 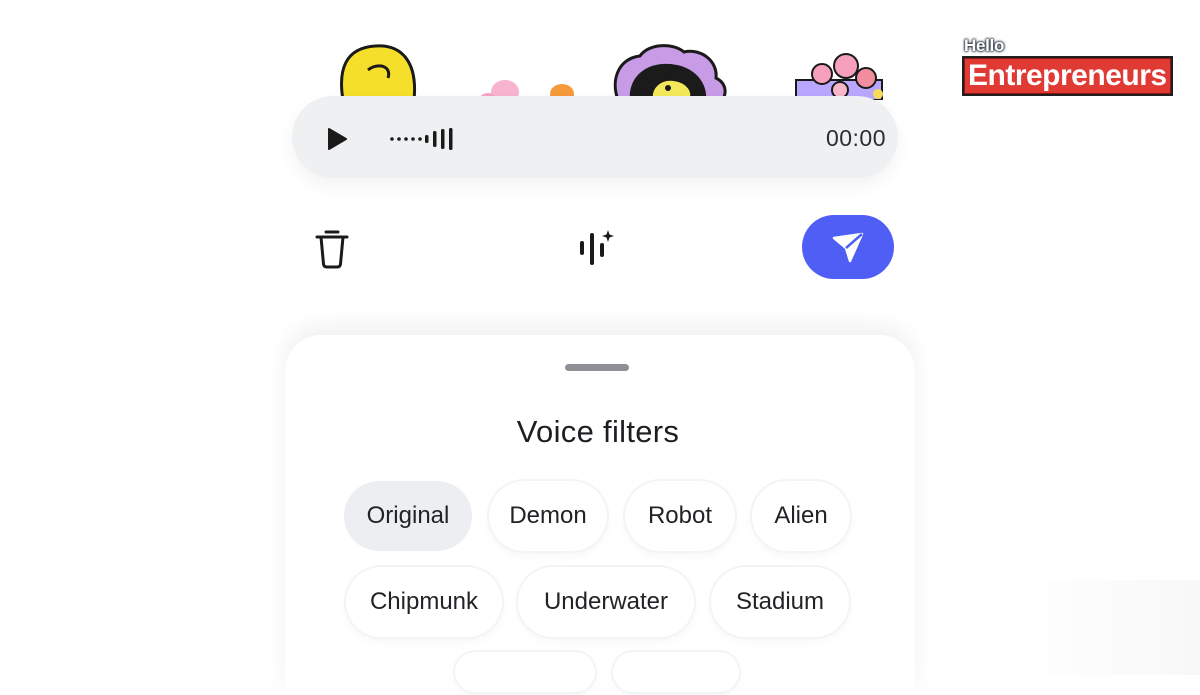 I want to click on hello-entrepreneurs-logo: Hello Entrepreneurs, so click(x=1067, y=66).